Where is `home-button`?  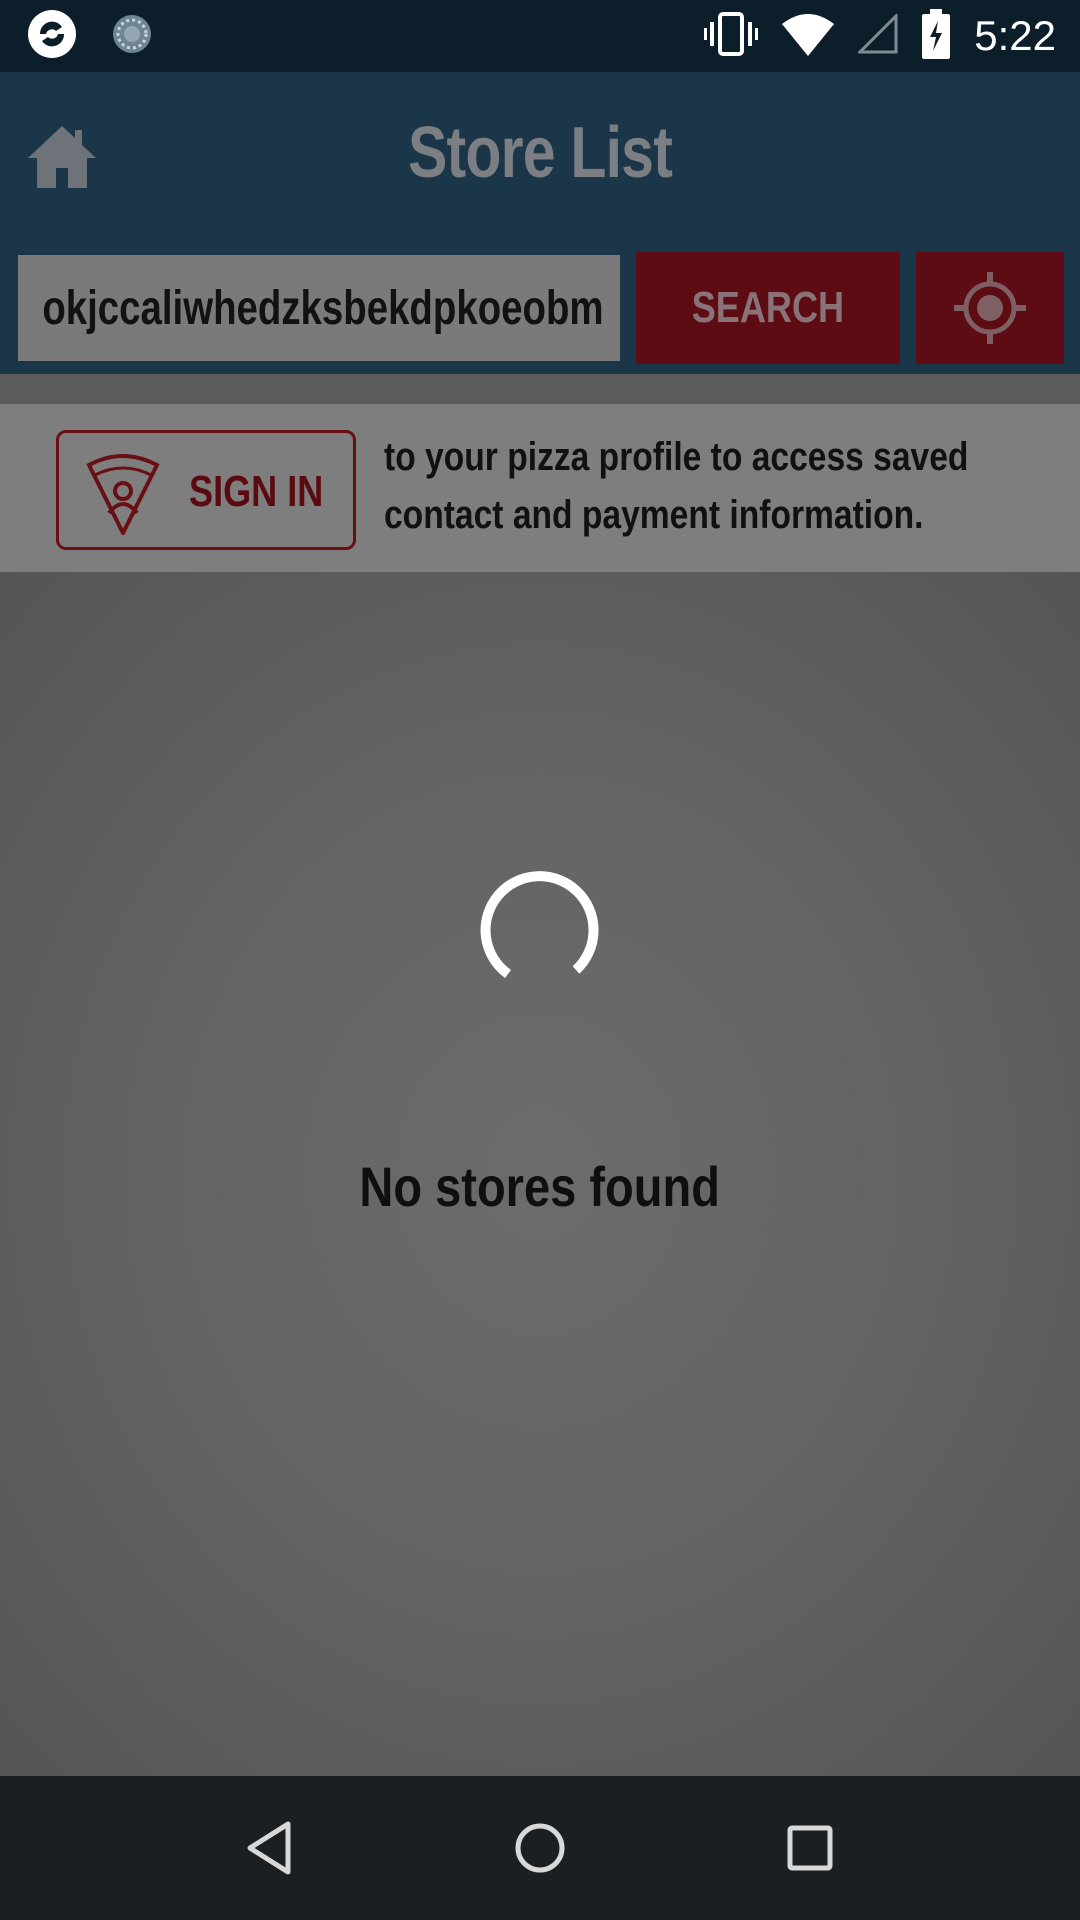
home-button is located at coordinates (62, 157).